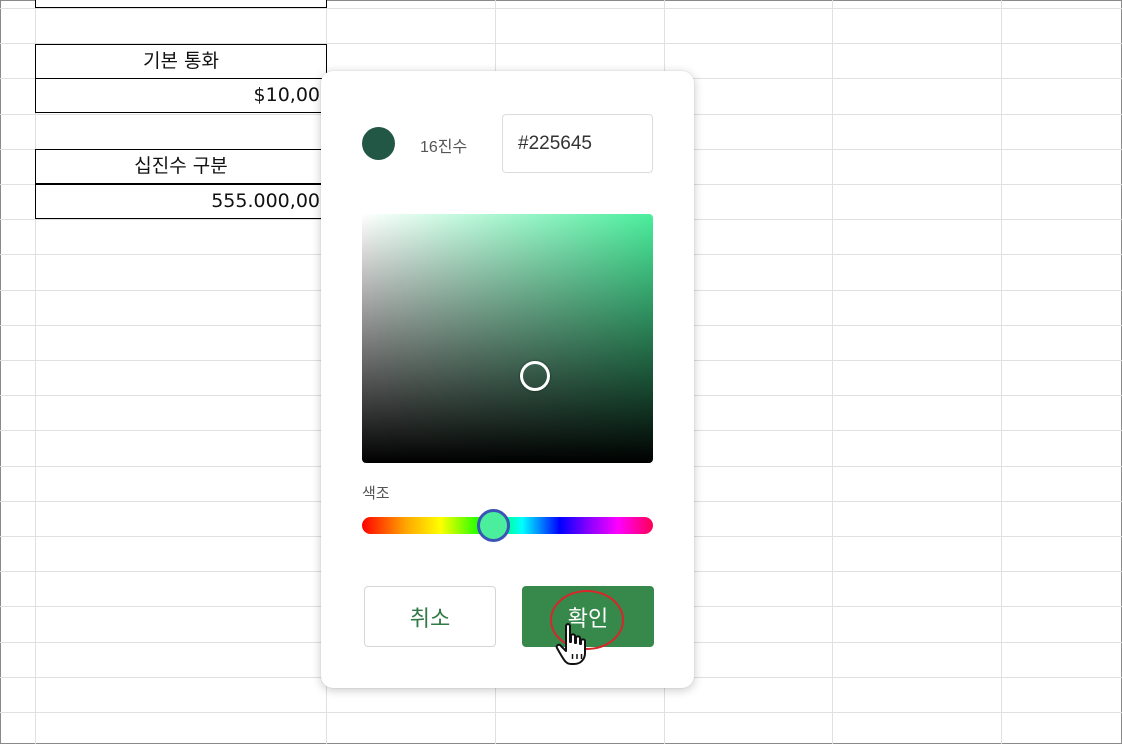 This screenshot has width=1122, height=744. I want to click on hue-slider-handle, so click(493, 525).